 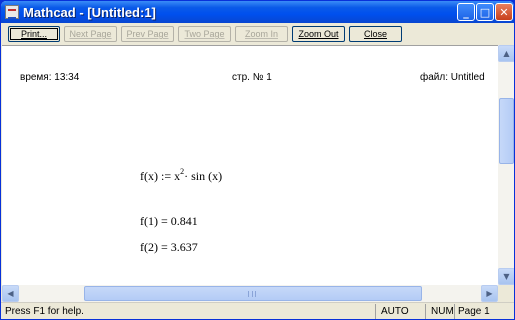 What do you see at coordinates (169, 247) in the screenshot?
I see `evaluation-f2: f(2) = 3.637` at bounding box center [169, 247].